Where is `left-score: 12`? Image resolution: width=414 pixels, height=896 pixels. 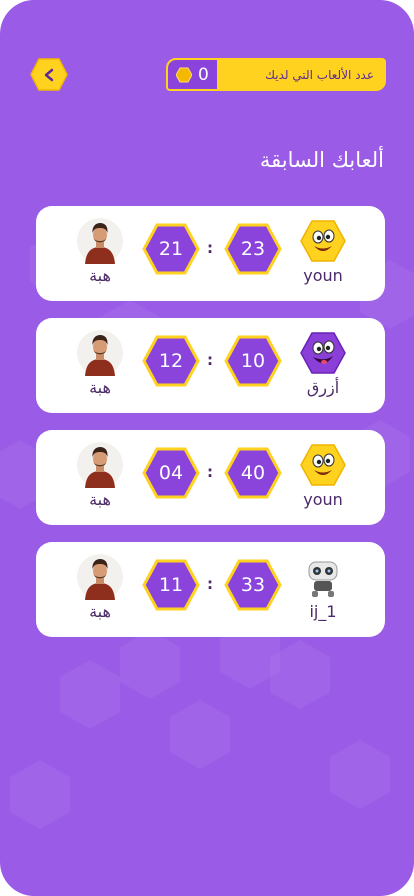 left-score: 12 is located at coordinates (171, 361).